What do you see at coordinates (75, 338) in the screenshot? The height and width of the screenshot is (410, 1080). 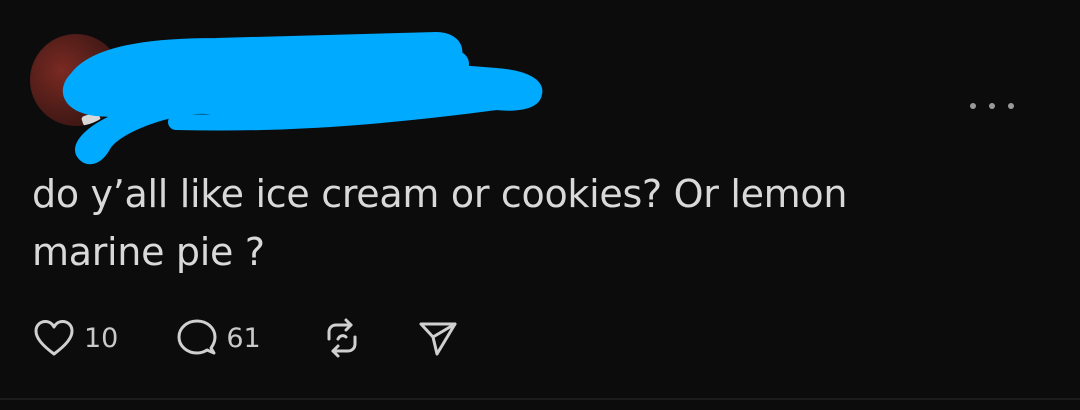 I see `like-button: 10` at bounding box center [75, 338].